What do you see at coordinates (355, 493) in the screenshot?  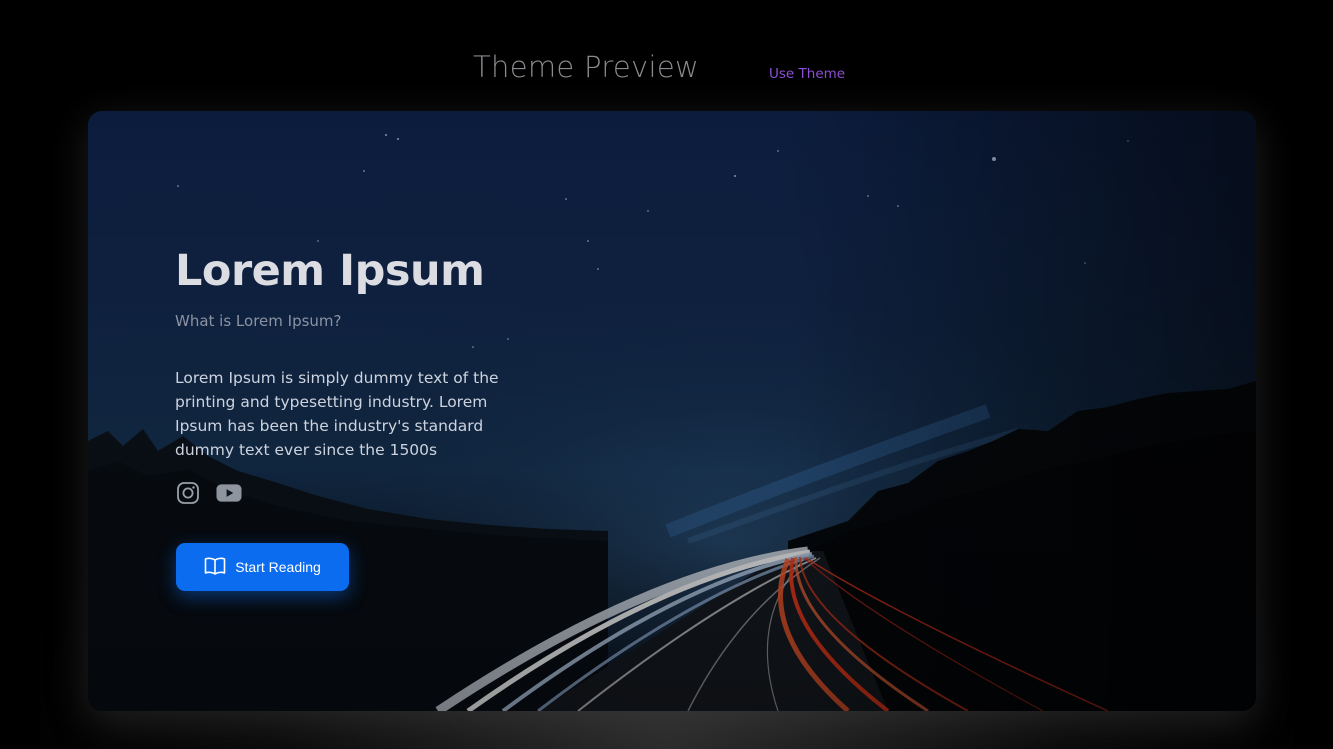 I see `social-links` at bounding box center [355, 493].